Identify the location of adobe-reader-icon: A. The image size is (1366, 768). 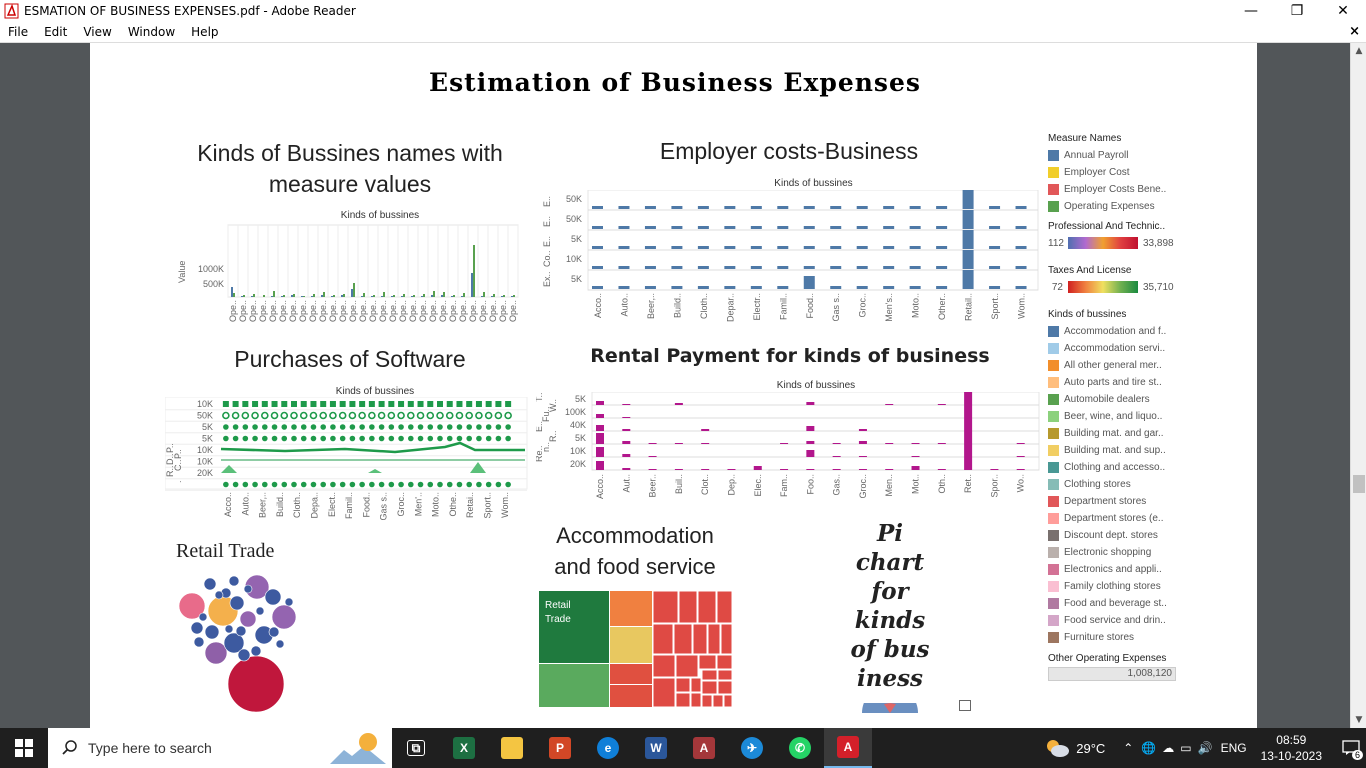
(848, 748).